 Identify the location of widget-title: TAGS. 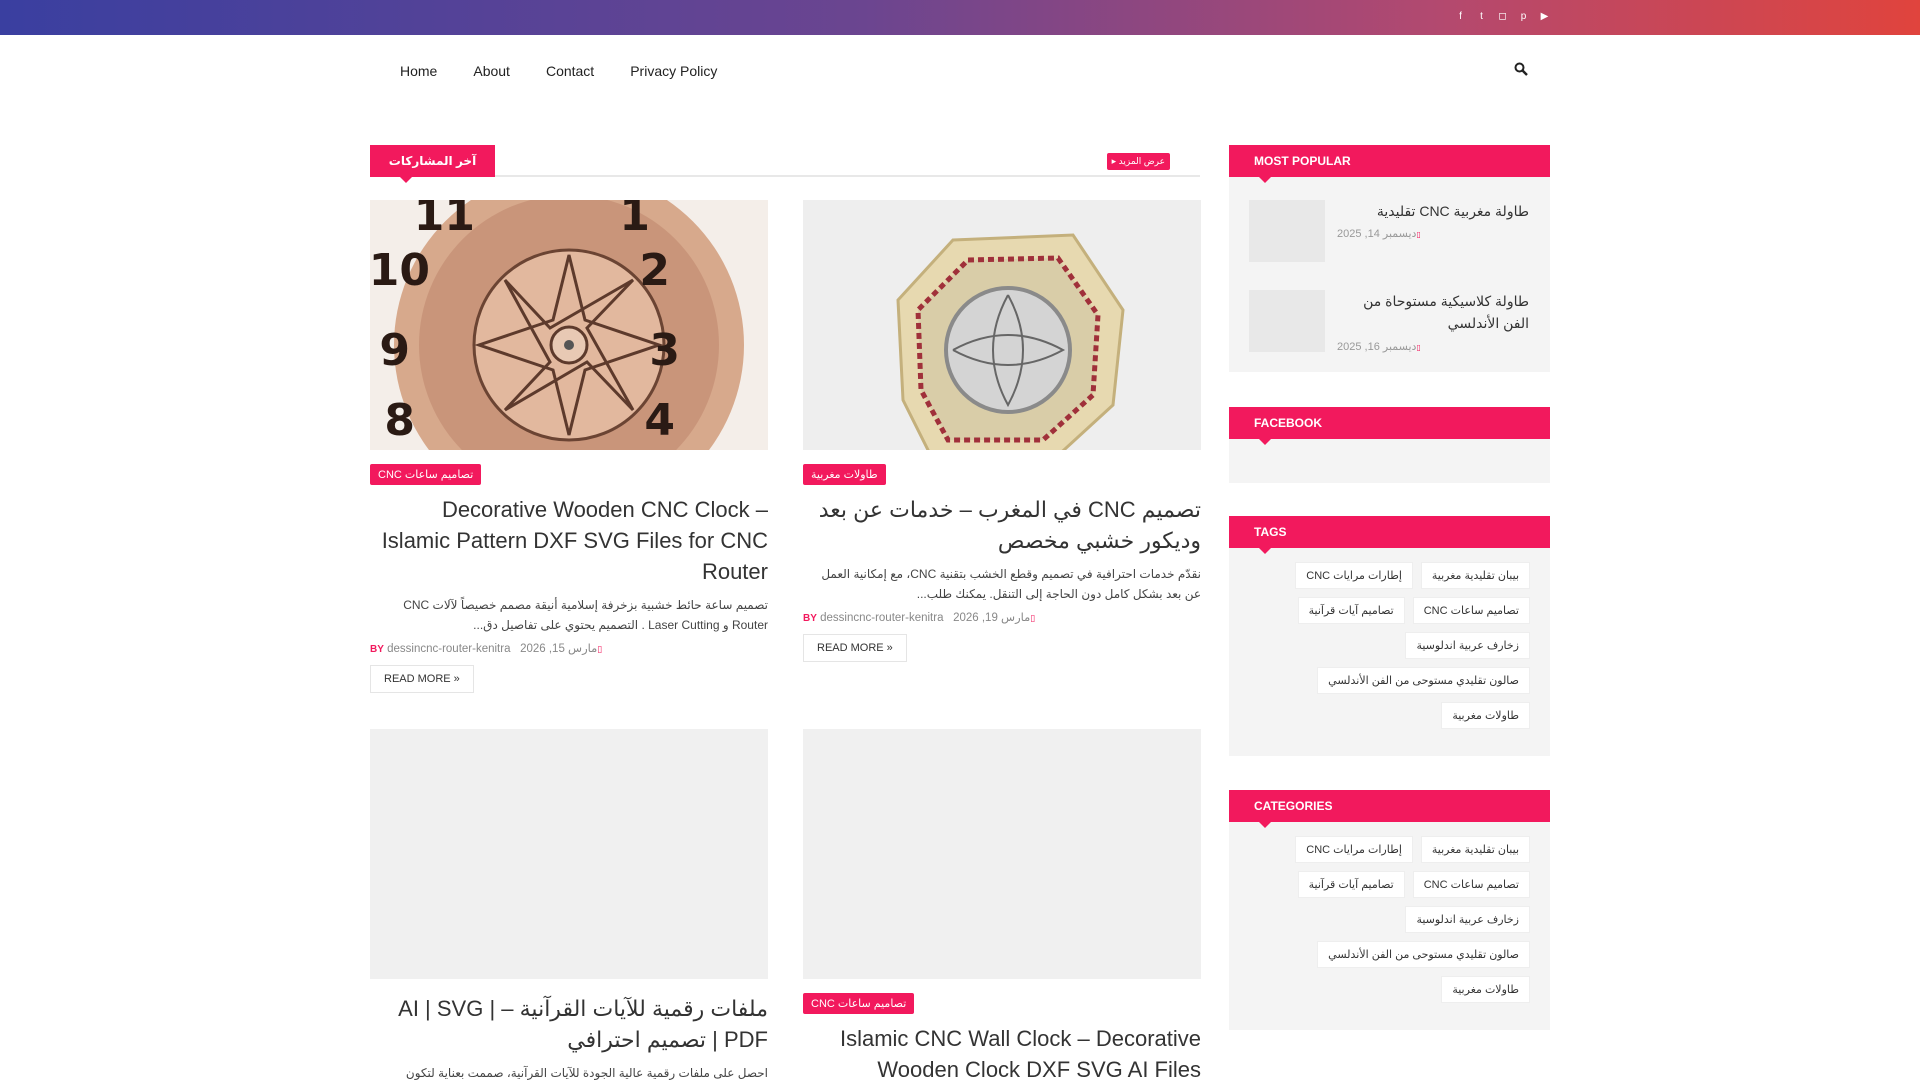
(1389, 535).